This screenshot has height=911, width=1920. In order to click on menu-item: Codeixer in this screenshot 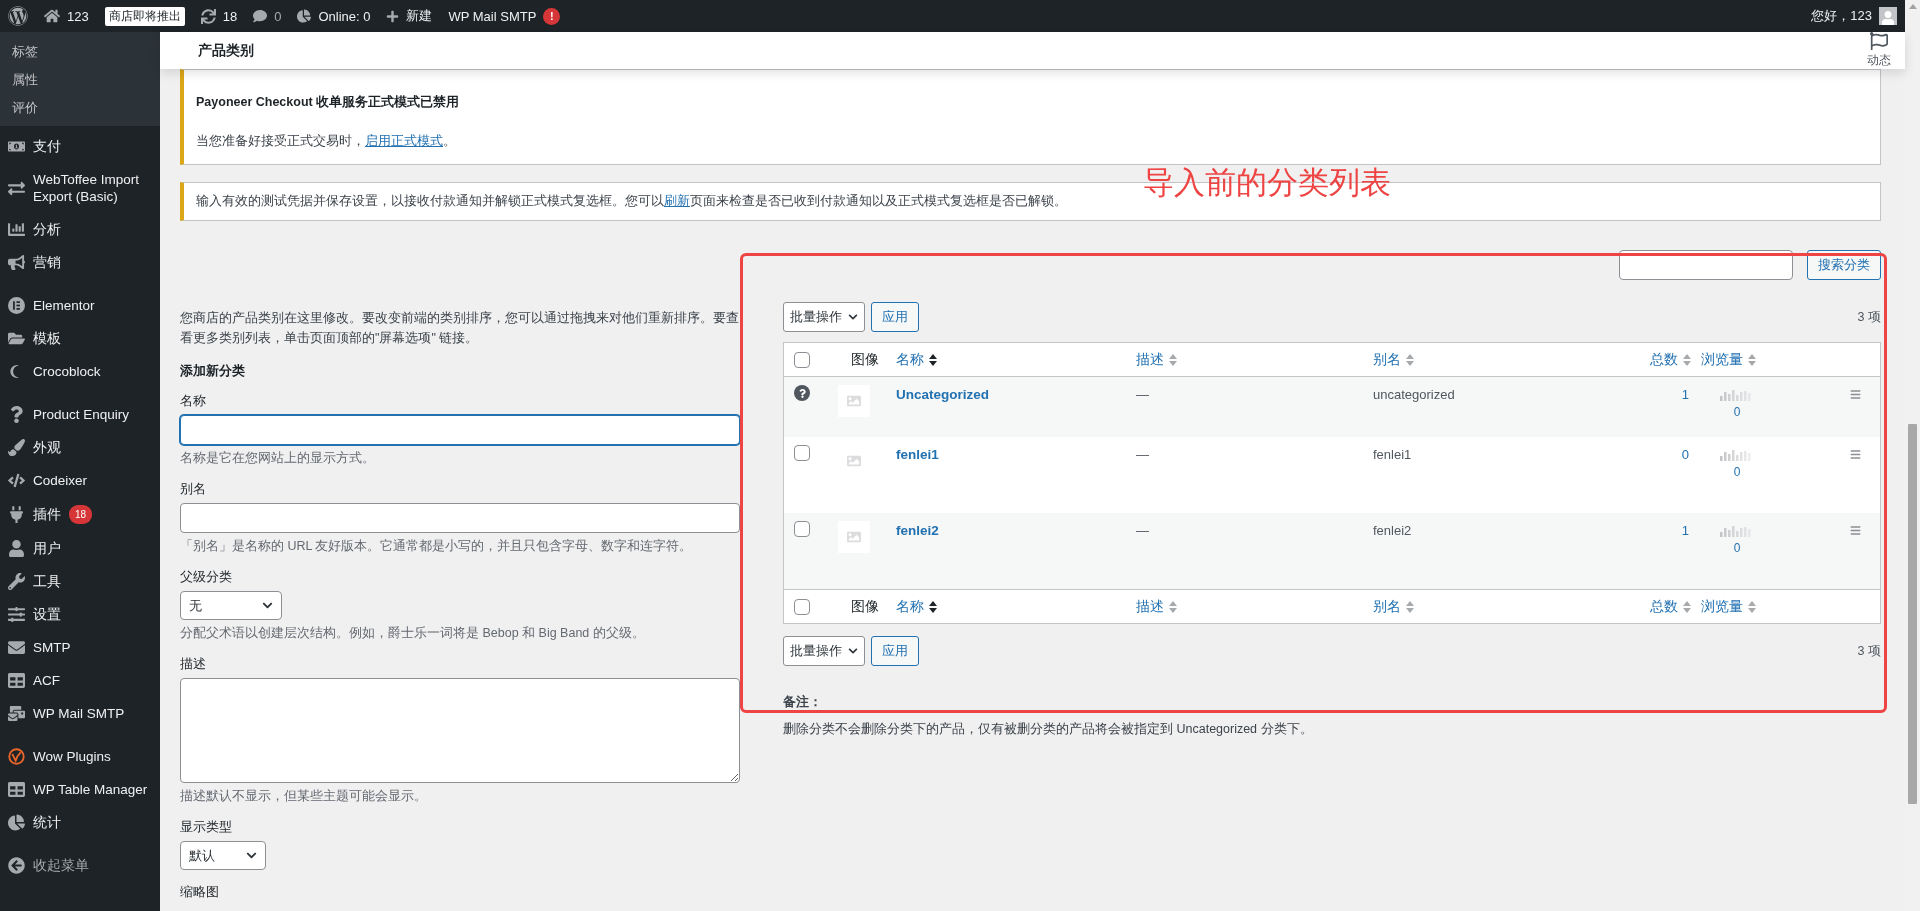, I will do `click(80, 480)`.